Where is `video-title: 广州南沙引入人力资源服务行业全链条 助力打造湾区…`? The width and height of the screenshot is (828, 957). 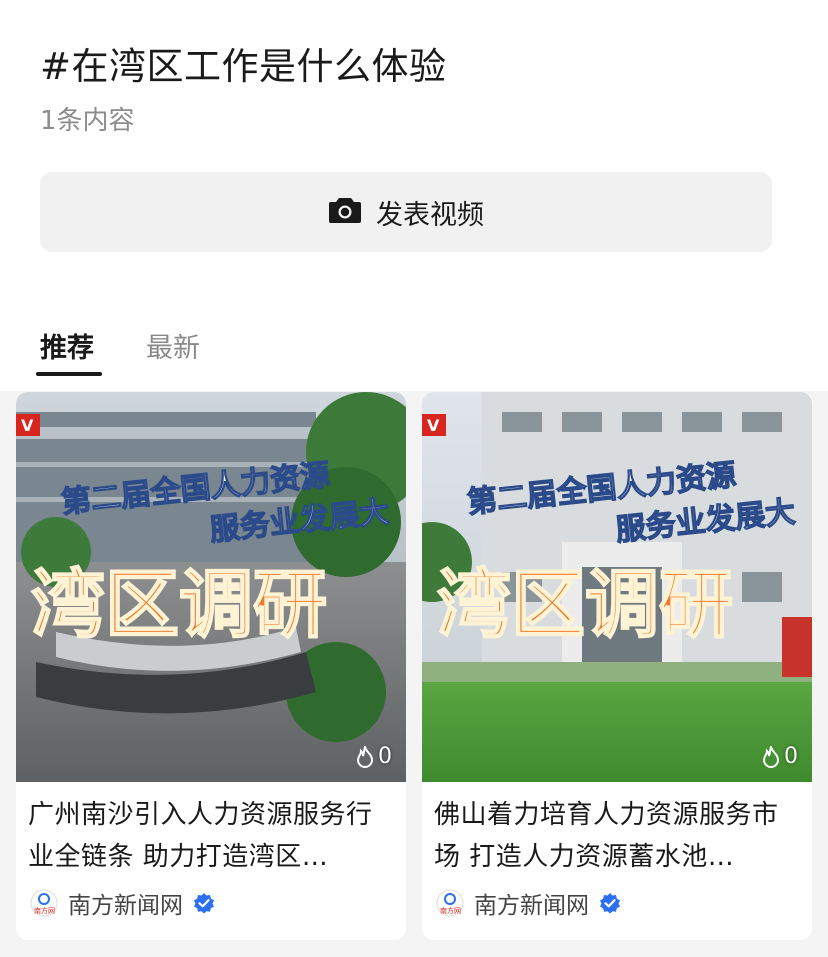
video-title: 广州南沙引入人力资源服务行业全链条 助力打造湾区… is located at coordinates (208, 836).